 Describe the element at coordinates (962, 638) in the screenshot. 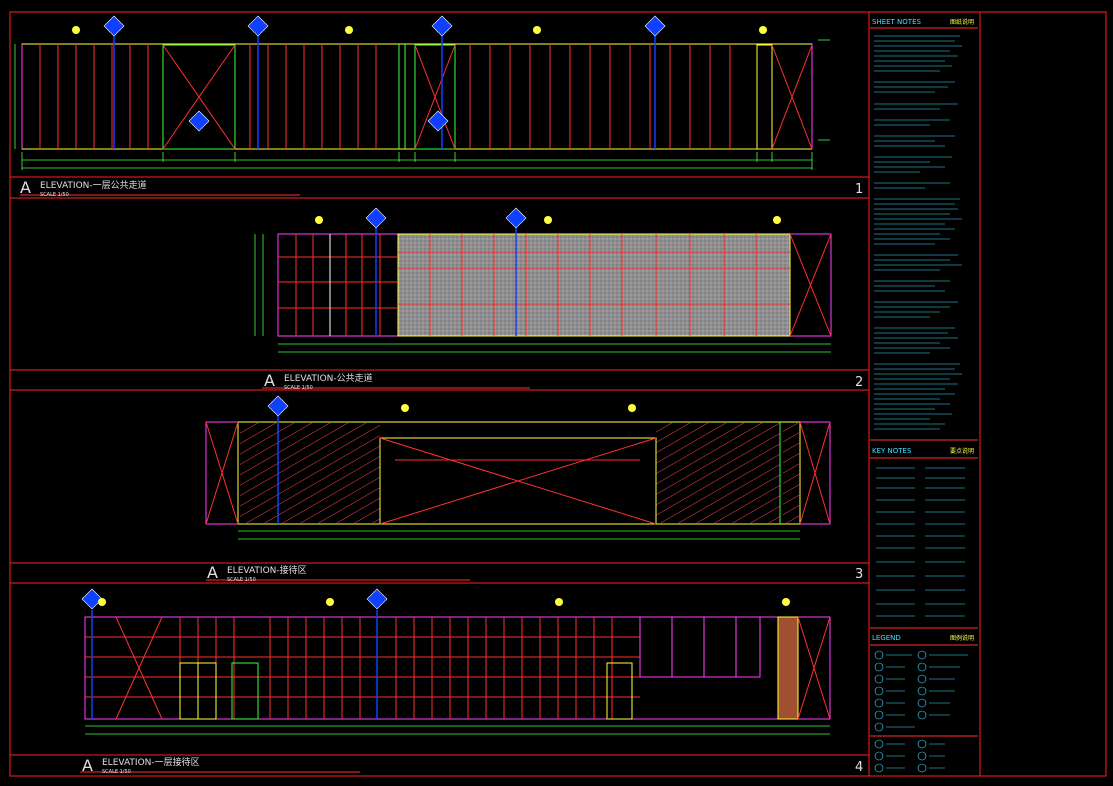

I see `legend-title-cn: 图例说明` at that location.